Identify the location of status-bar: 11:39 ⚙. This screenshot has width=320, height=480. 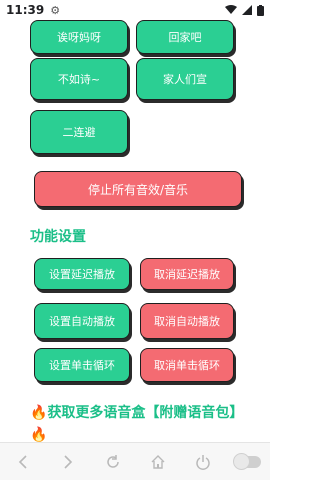
(135, 10).